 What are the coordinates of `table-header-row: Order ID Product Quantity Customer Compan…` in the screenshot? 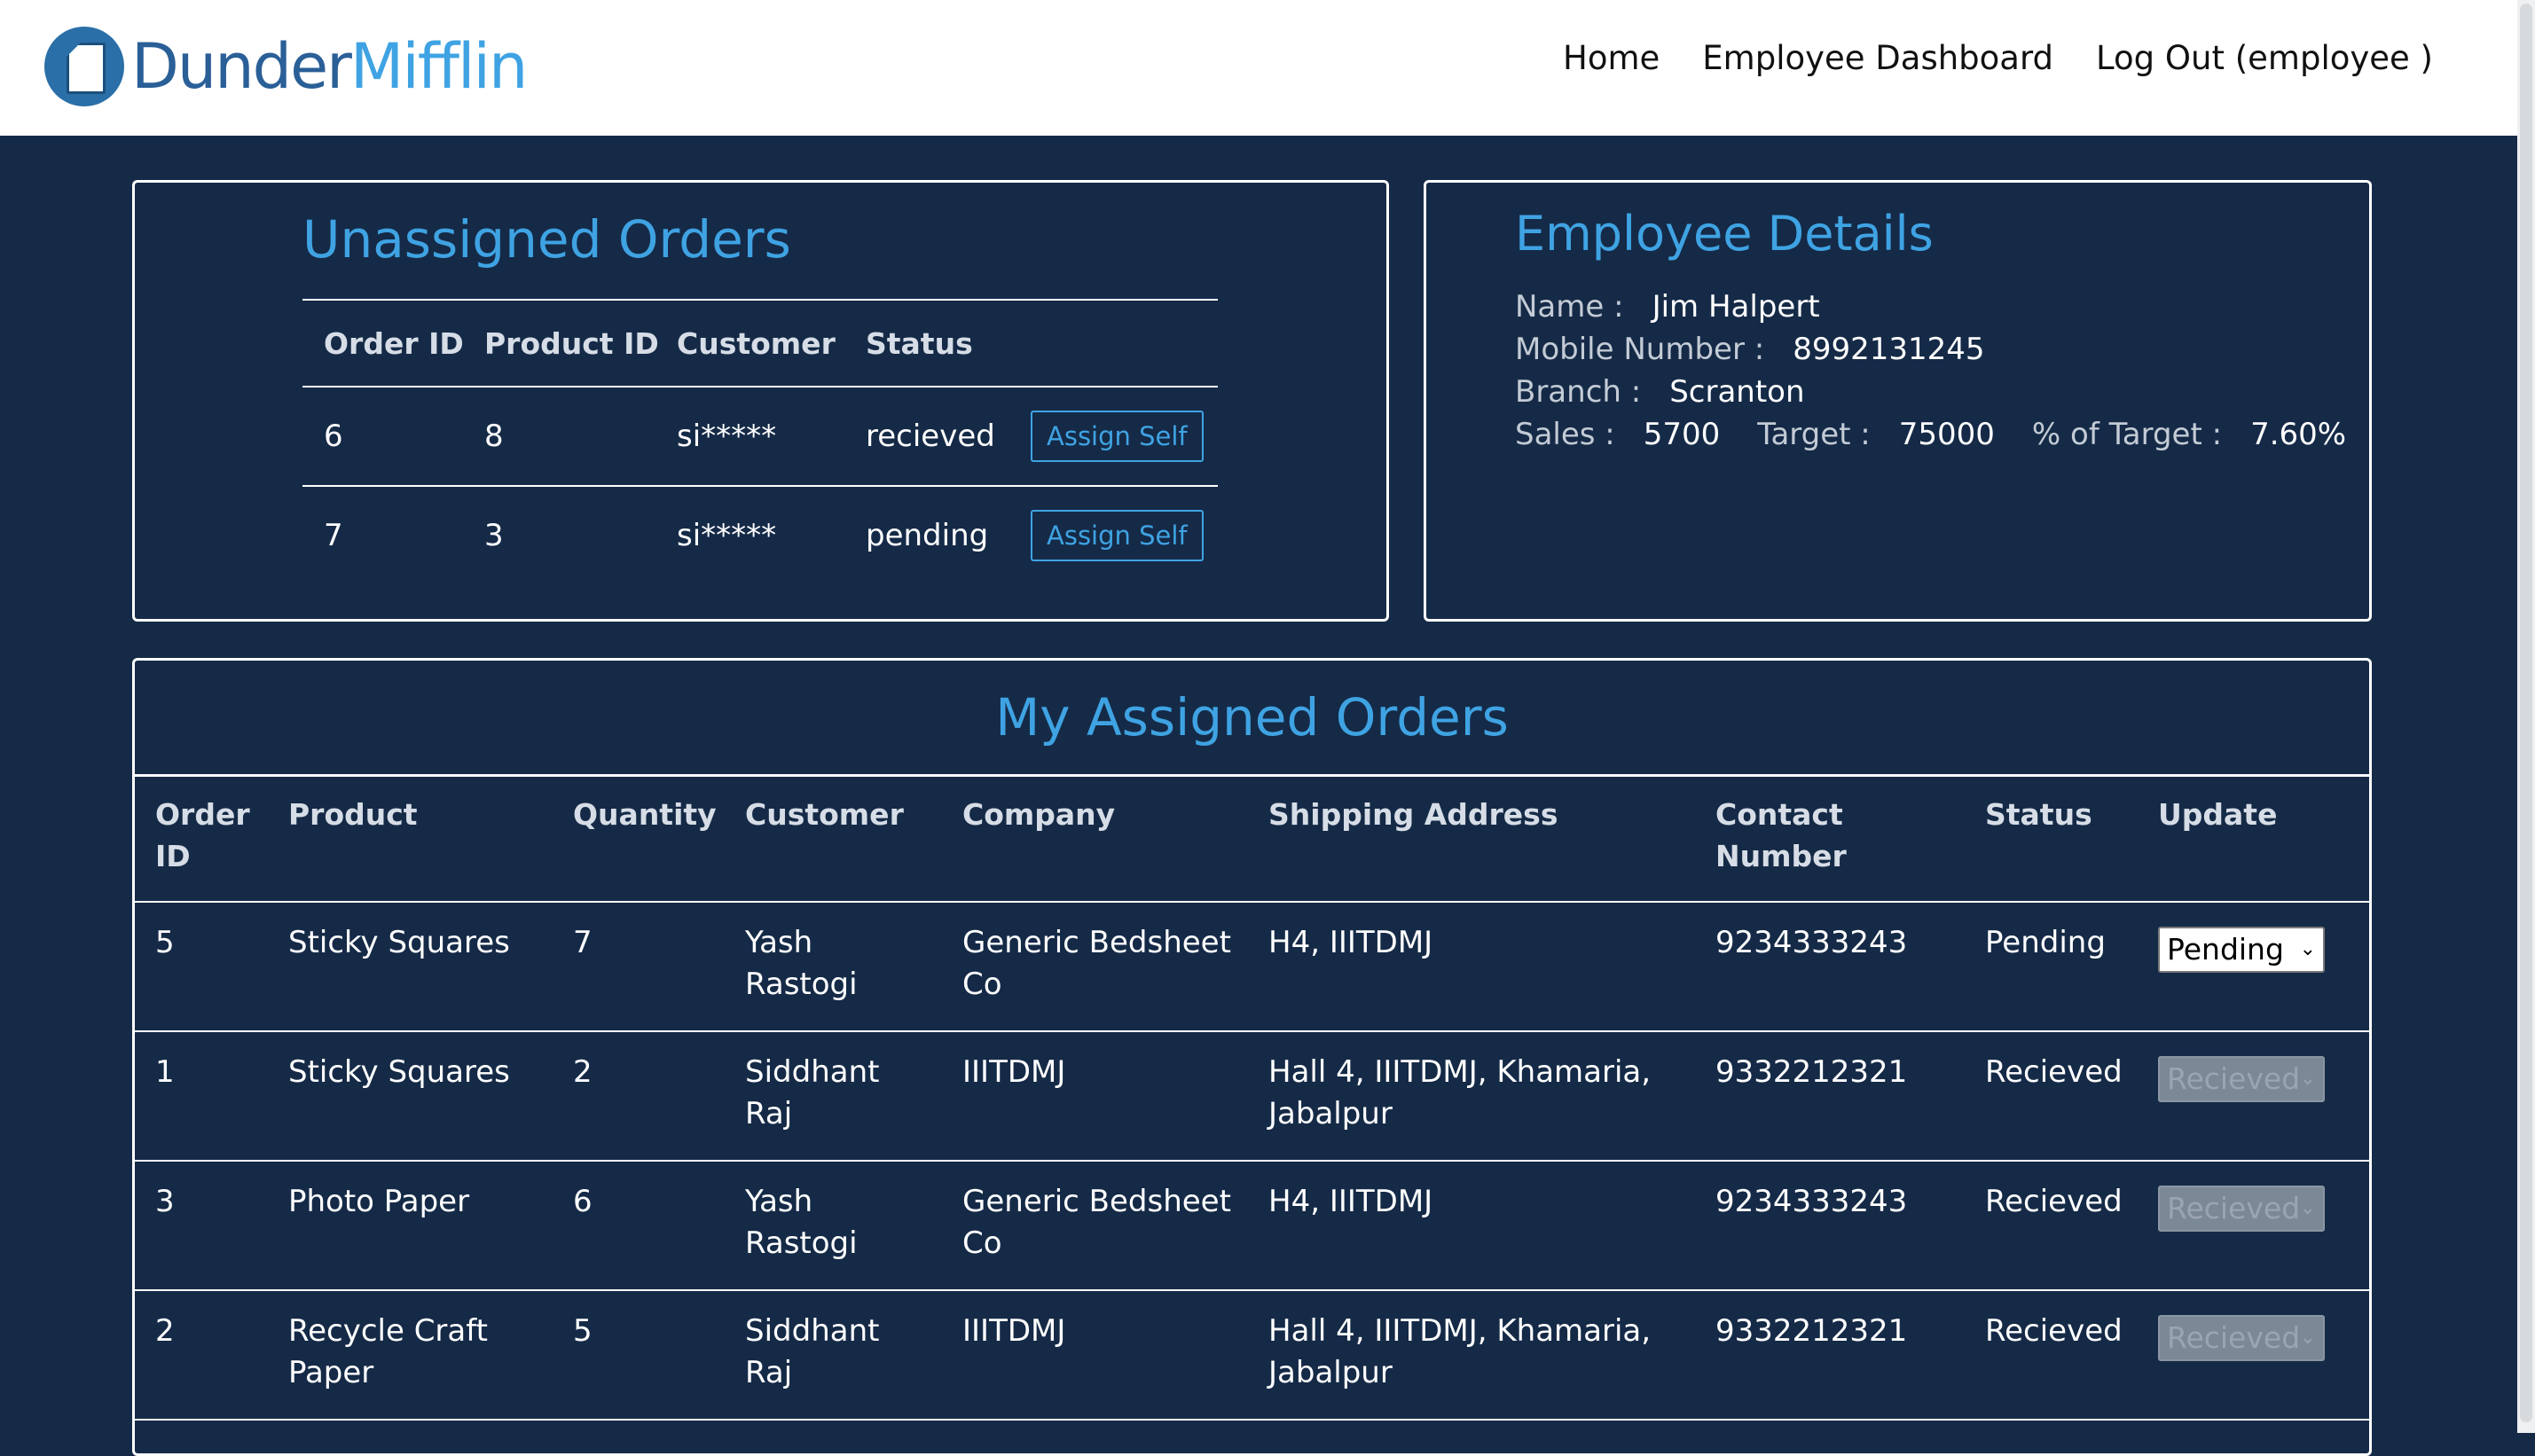 It's located at (1252, 838).